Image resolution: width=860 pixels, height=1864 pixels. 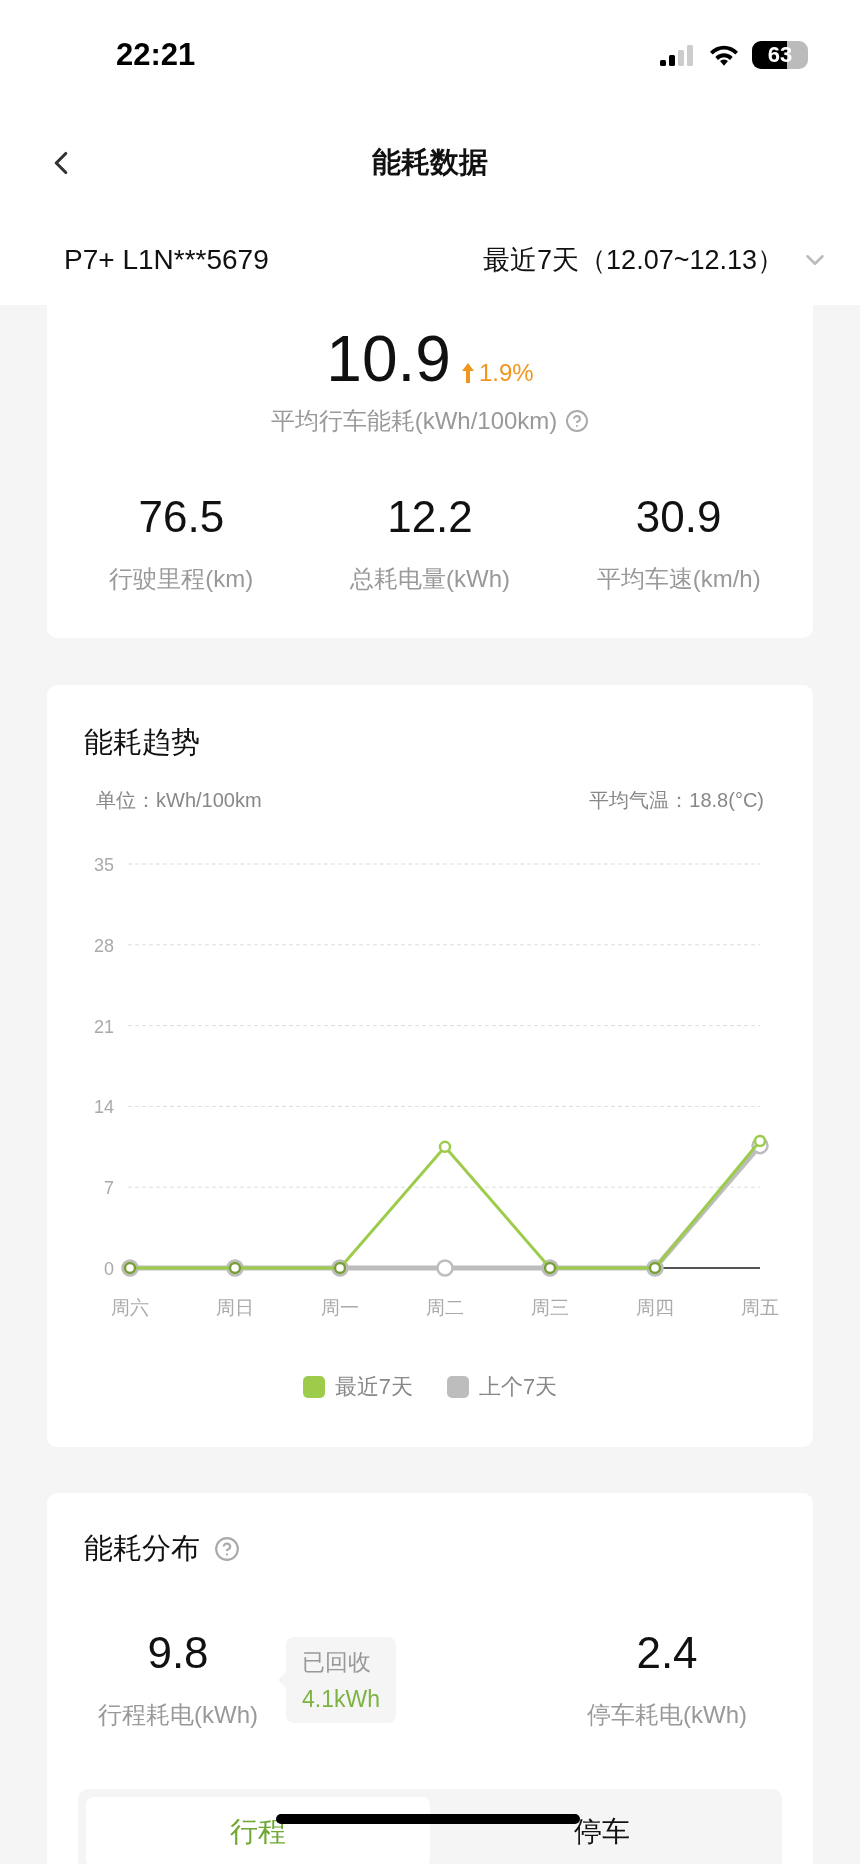 I want to click on y-tick-label: 28, so click(x=103, y=945).